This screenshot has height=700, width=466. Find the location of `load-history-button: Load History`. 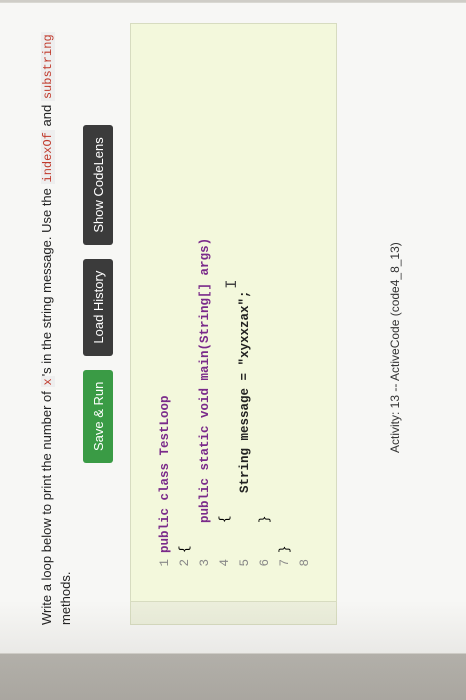

load-history-button: Load History is located at coordinates (98, 307).